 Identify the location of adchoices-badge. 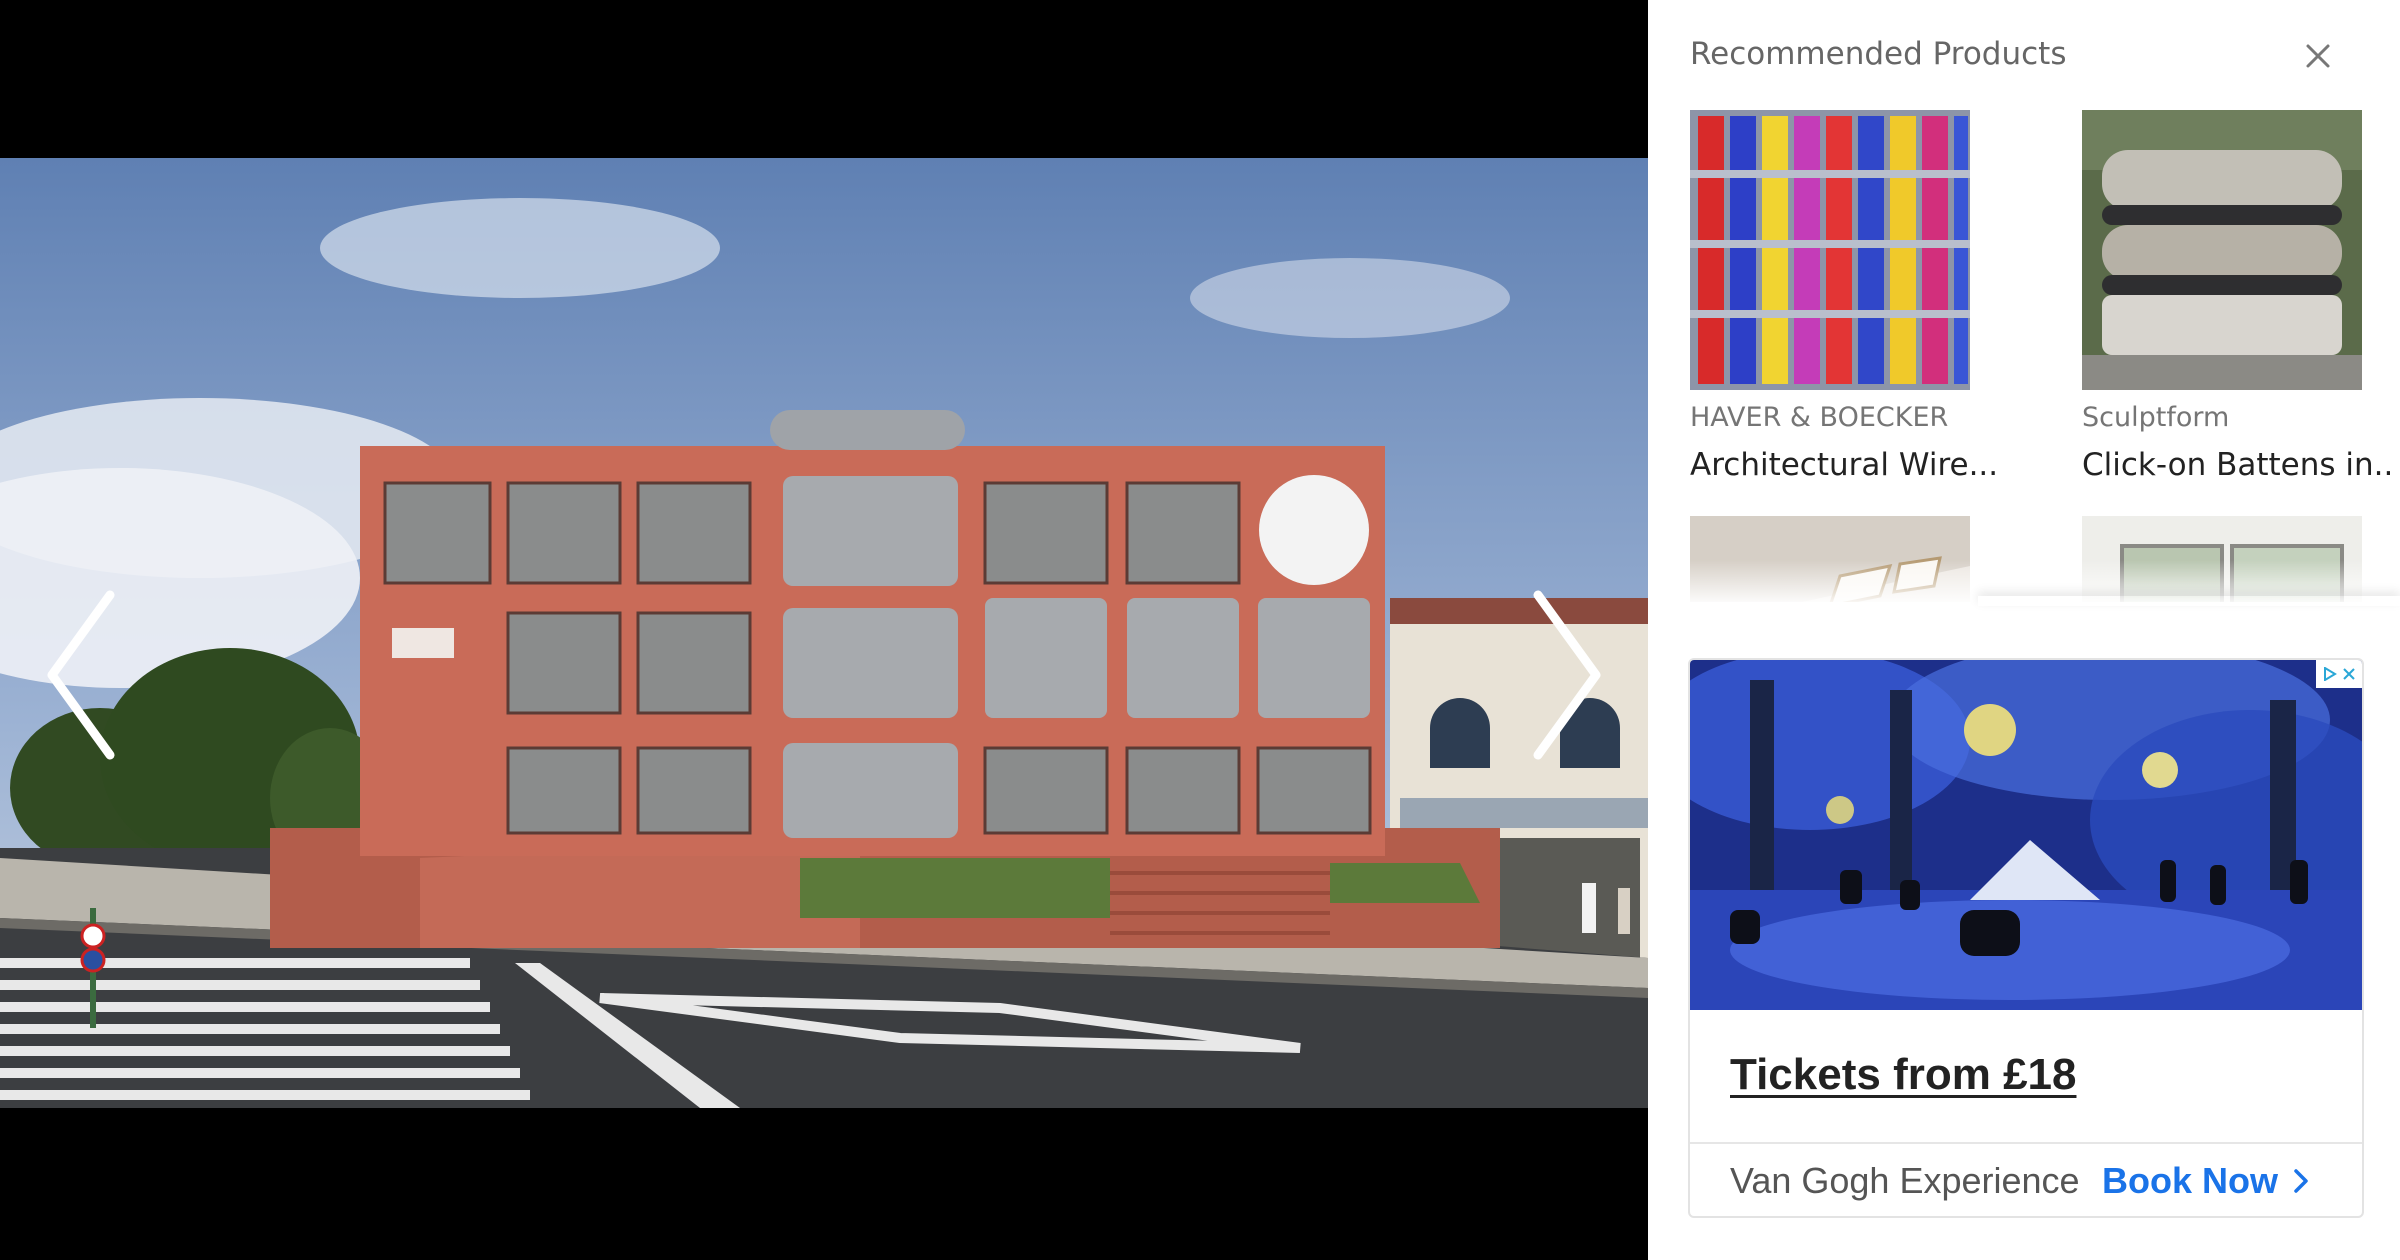
(2339, 674).